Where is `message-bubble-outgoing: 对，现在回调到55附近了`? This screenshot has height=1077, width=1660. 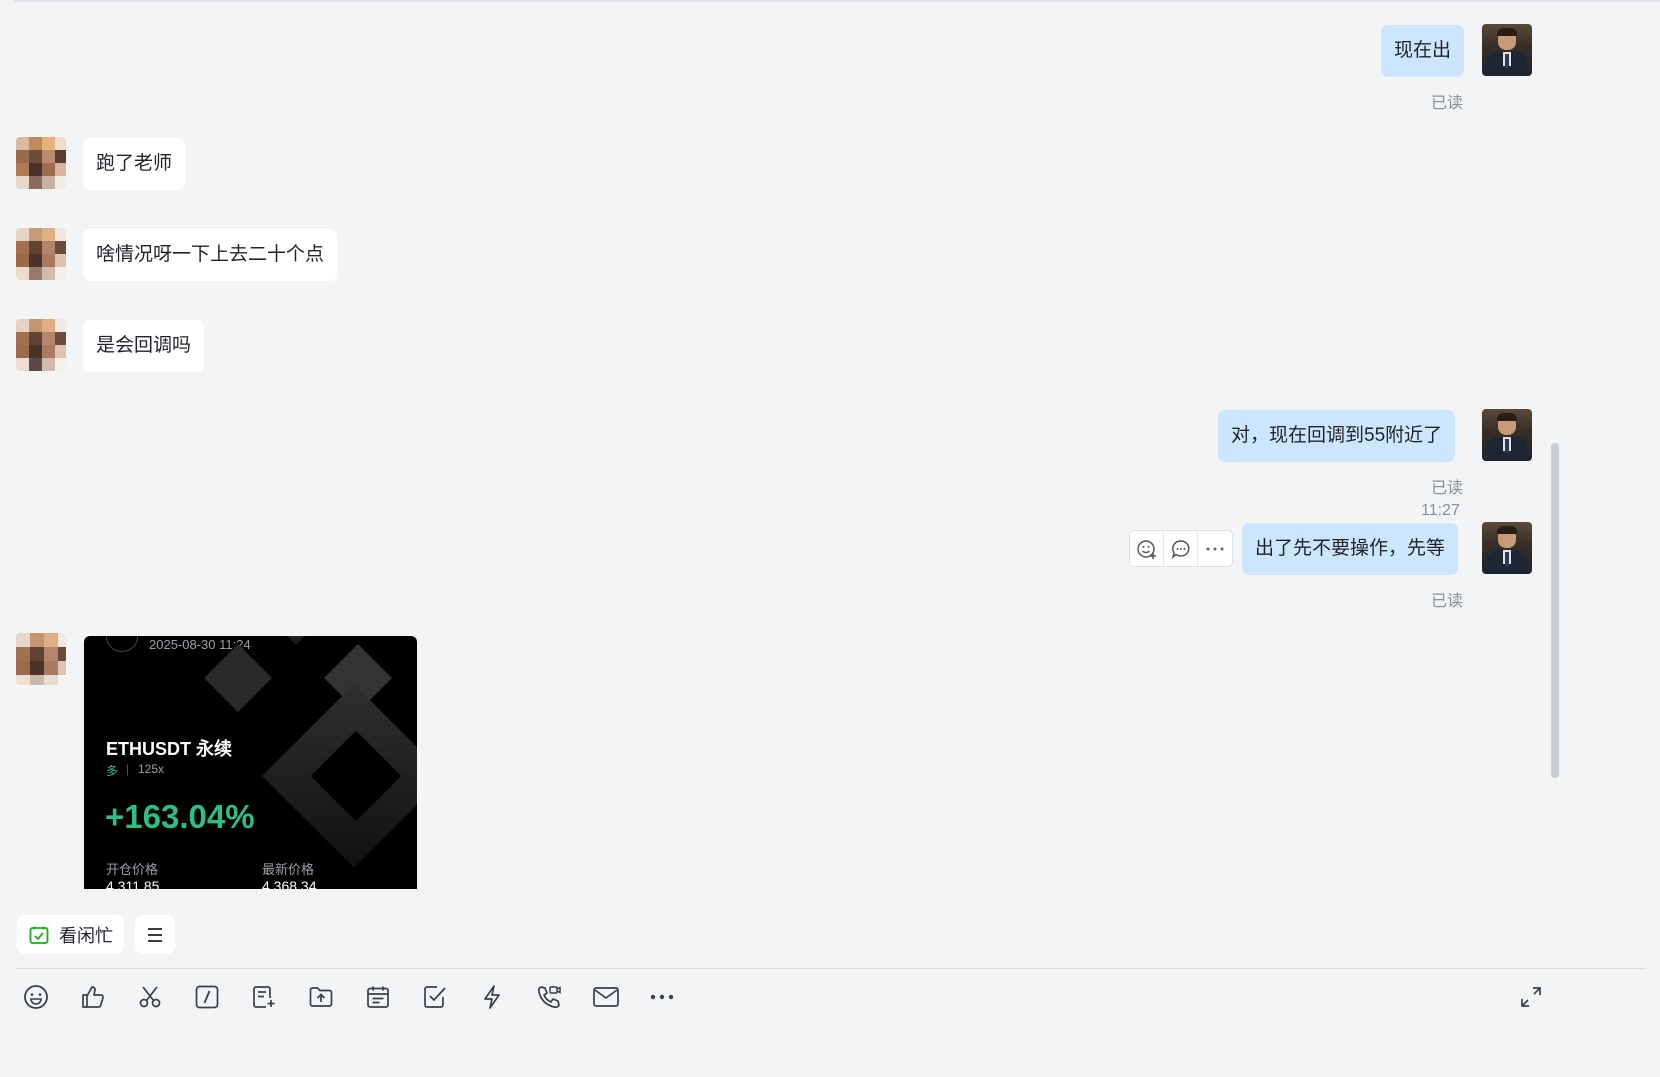 message-bubble-outgoing: 对，现在回调到55附近了 is located at coordinates (1337, 436).